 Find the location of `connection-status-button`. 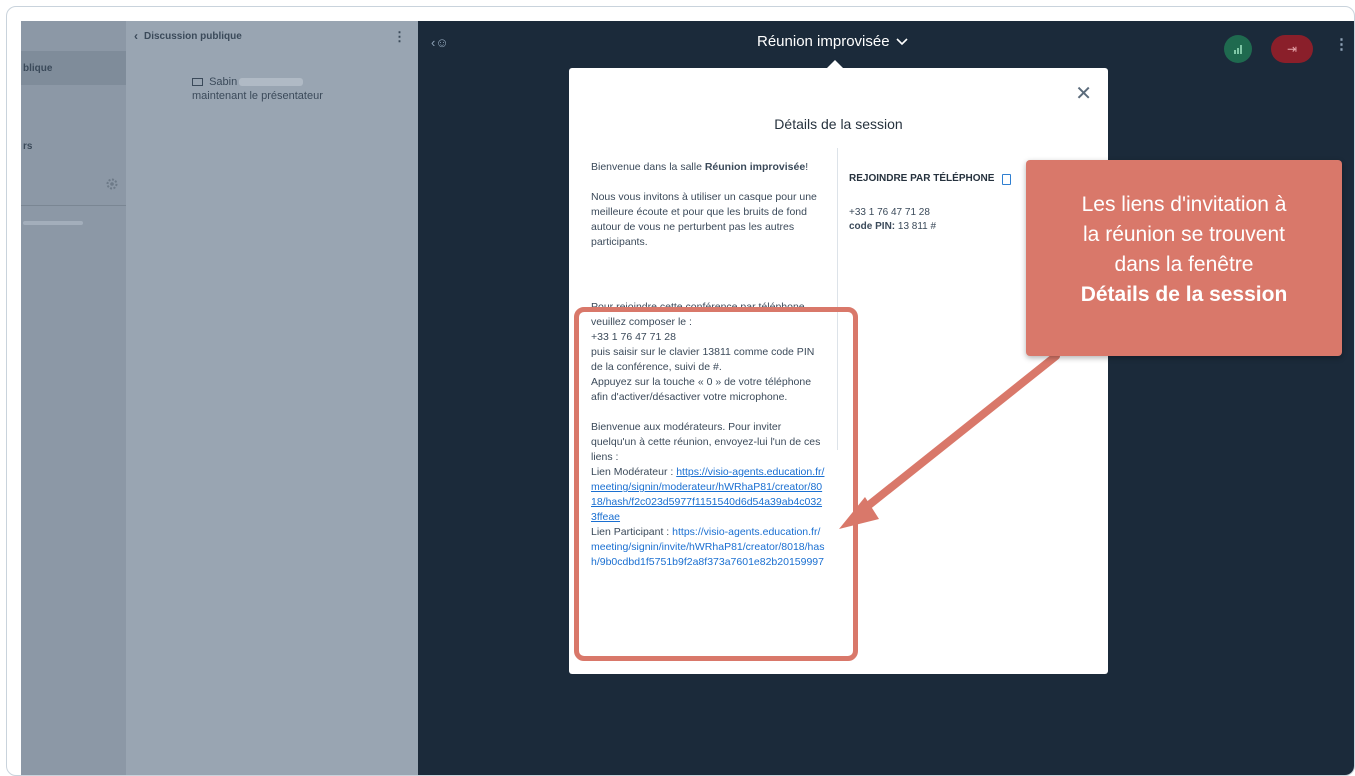

connection-status-button is located at coordinates (1238, 49).